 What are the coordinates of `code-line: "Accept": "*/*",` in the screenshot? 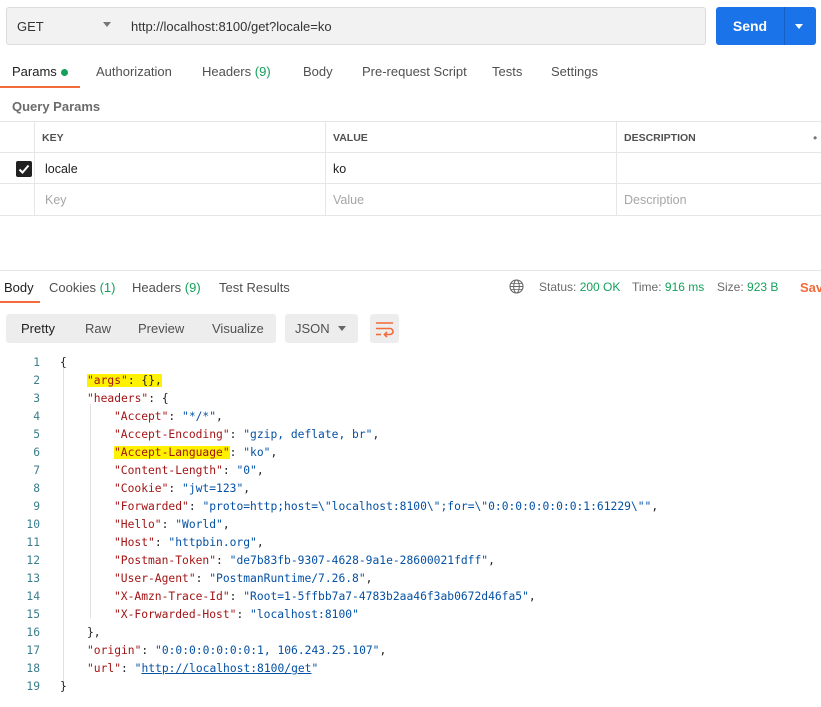 It's located at (168, 416).